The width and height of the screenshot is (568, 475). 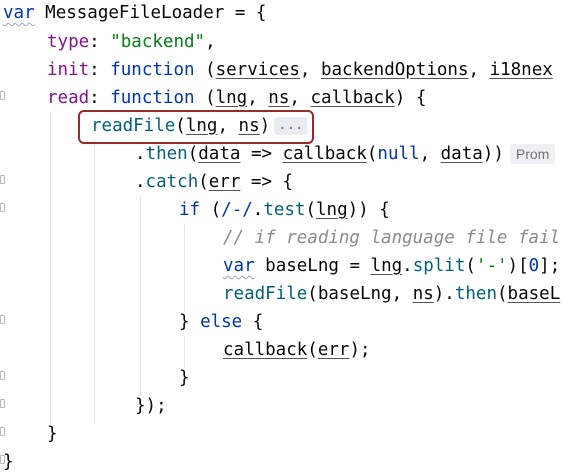 What do you see at coordinates (224, 182) in the screenshot?
I see `param-err: err` at bounding box center [224, 182].